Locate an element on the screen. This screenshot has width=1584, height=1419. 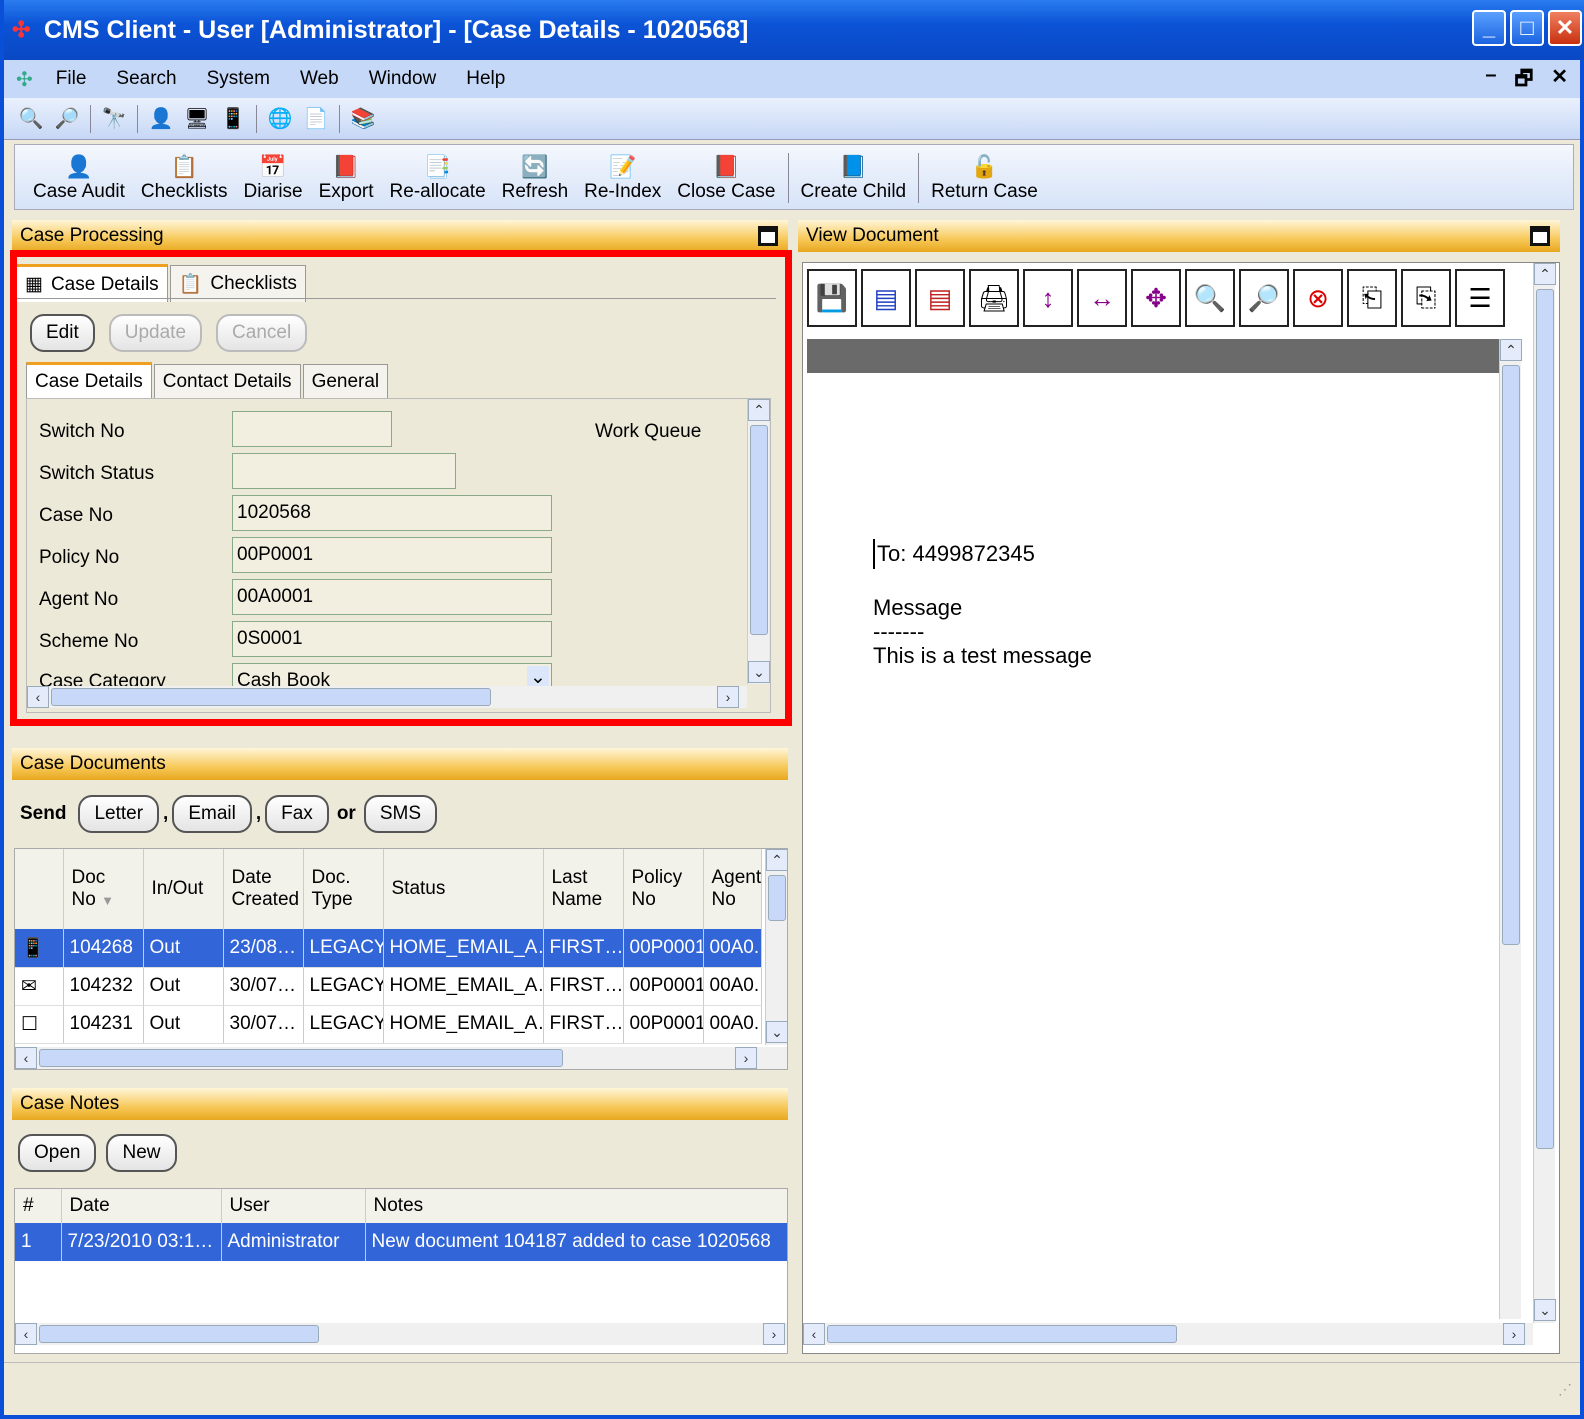
binoculars-icon: 🔭 is located at coordinates (114, 119).